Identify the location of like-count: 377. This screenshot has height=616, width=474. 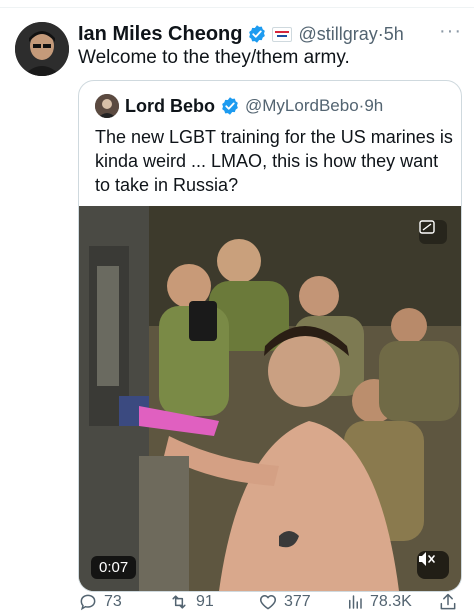
(297, 601).